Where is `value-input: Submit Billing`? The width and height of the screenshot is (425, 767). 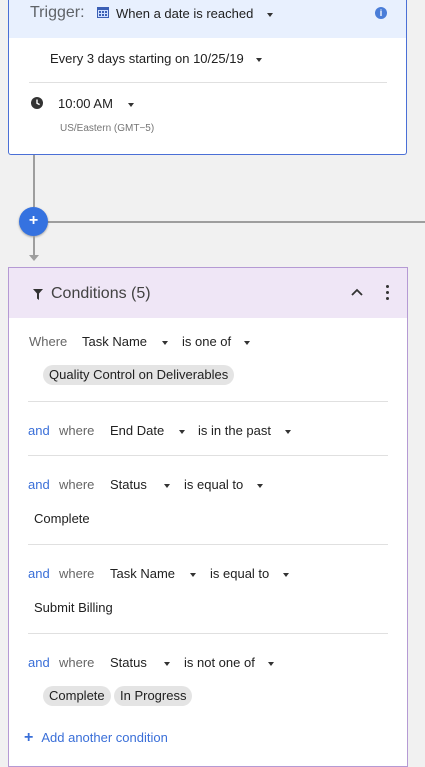
value-input: Submit Billing is located at coordinates (73, 607).